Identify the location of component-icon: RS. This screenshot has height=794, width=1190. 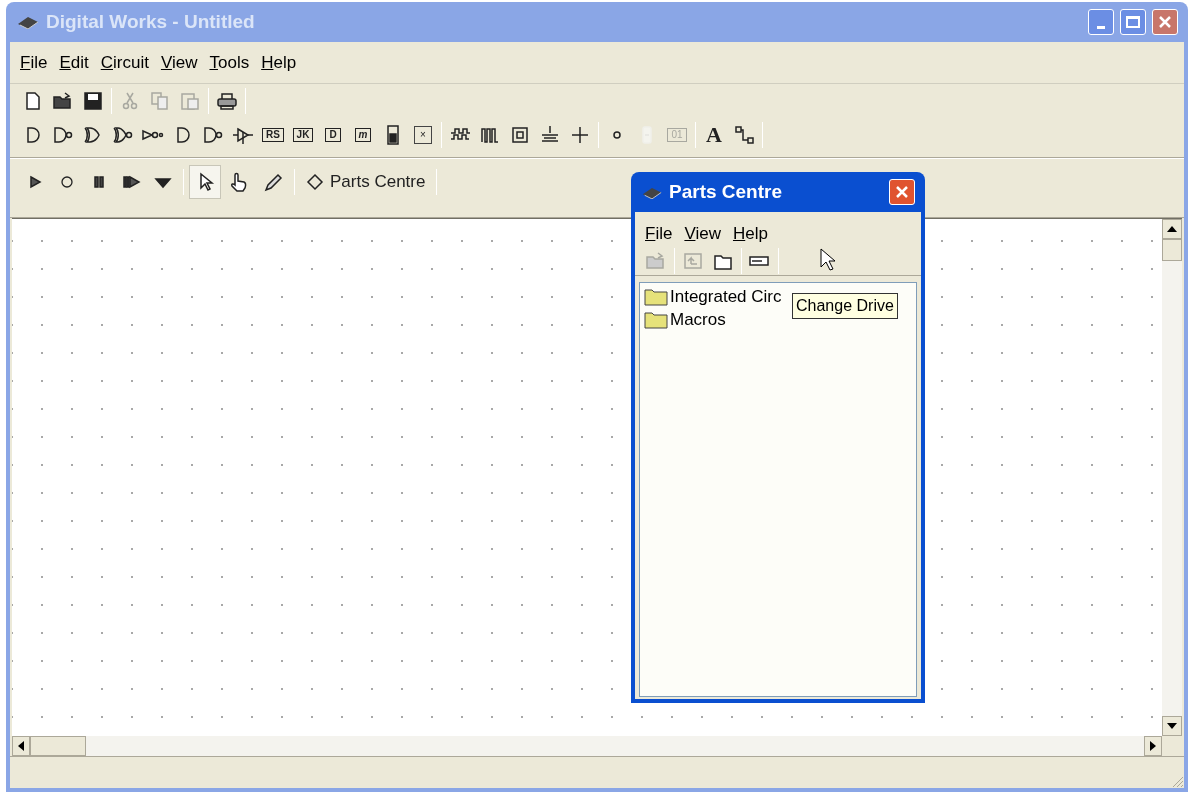
(273, 135).